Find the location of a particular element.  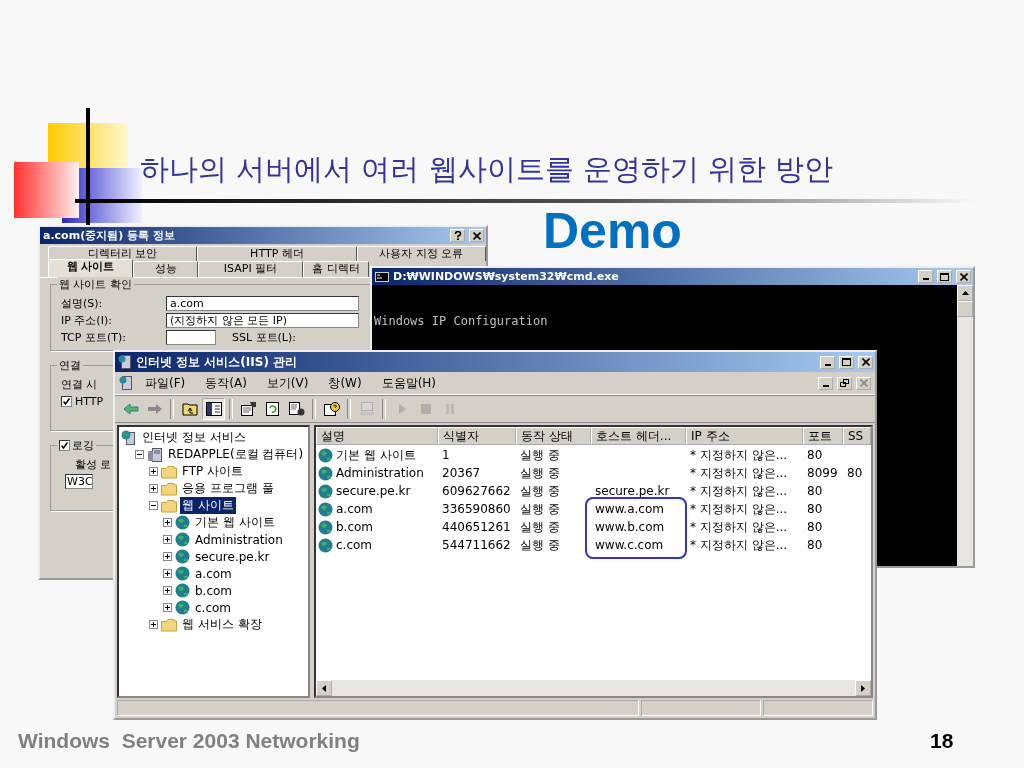

computer-icon is located at coordinates (155, 454).